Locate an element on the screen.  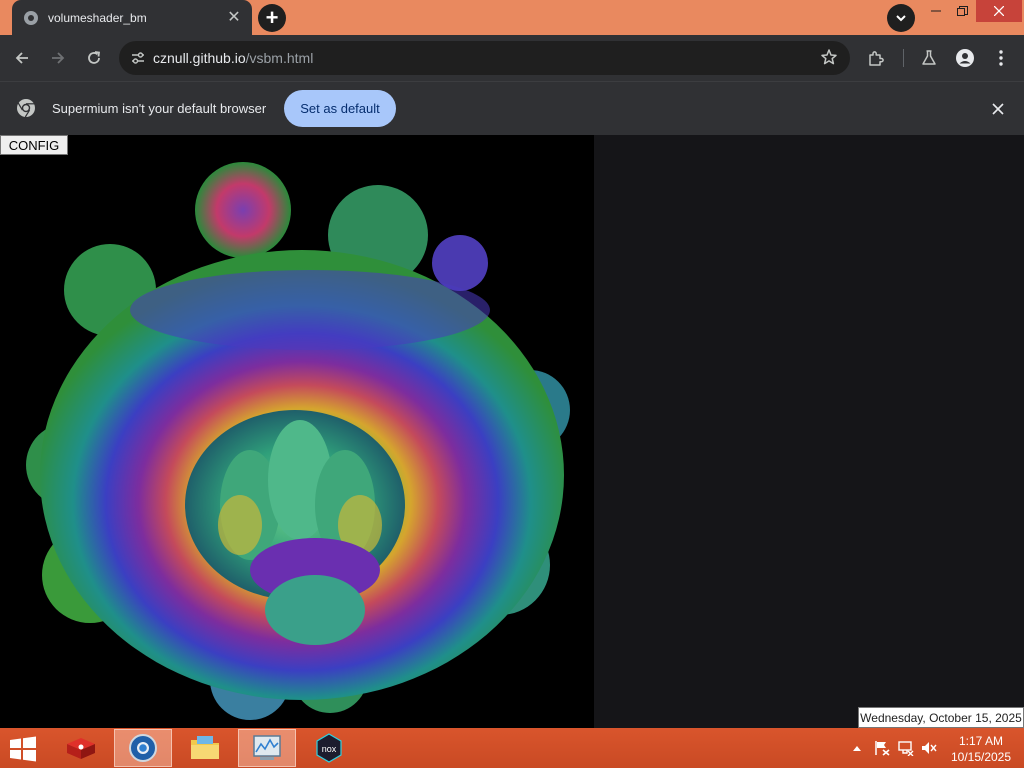
action-center-flag-icon is located at coordinates (882, 748).